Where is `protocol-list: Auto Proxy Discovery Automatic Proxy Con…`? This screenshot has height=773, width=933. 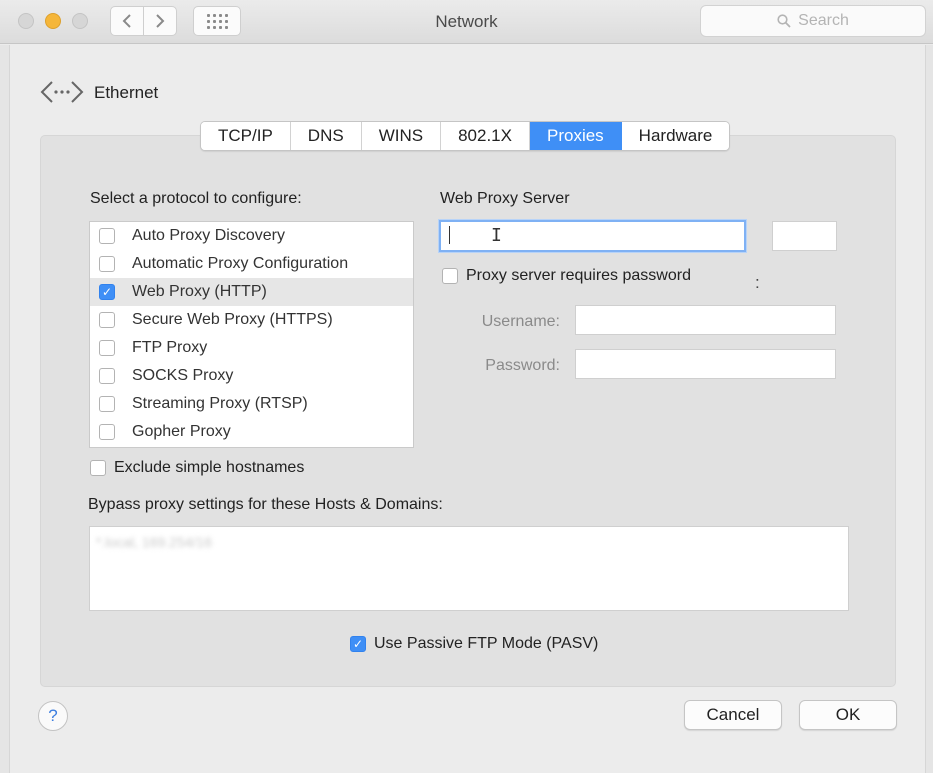
protocol-list: Auto Proxy Discovery Automatic Proxy Con… is located at coordinates (251, 334).